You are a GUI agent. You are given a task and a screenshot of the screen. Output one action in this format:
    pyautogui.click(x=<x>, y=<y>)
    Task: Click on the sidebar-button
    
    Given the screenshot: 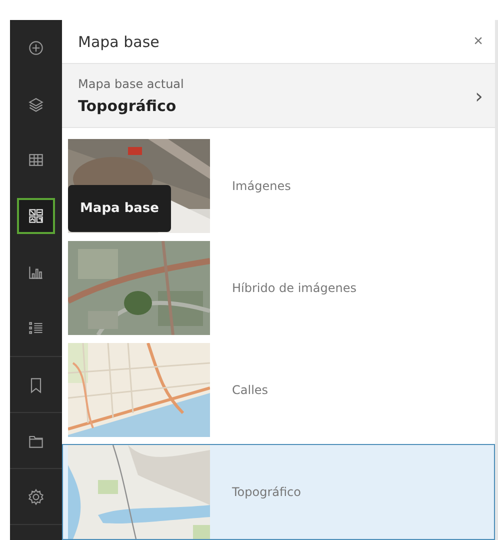 What is the action you would take?
    pyautogui.click(x=36, y=216)
    